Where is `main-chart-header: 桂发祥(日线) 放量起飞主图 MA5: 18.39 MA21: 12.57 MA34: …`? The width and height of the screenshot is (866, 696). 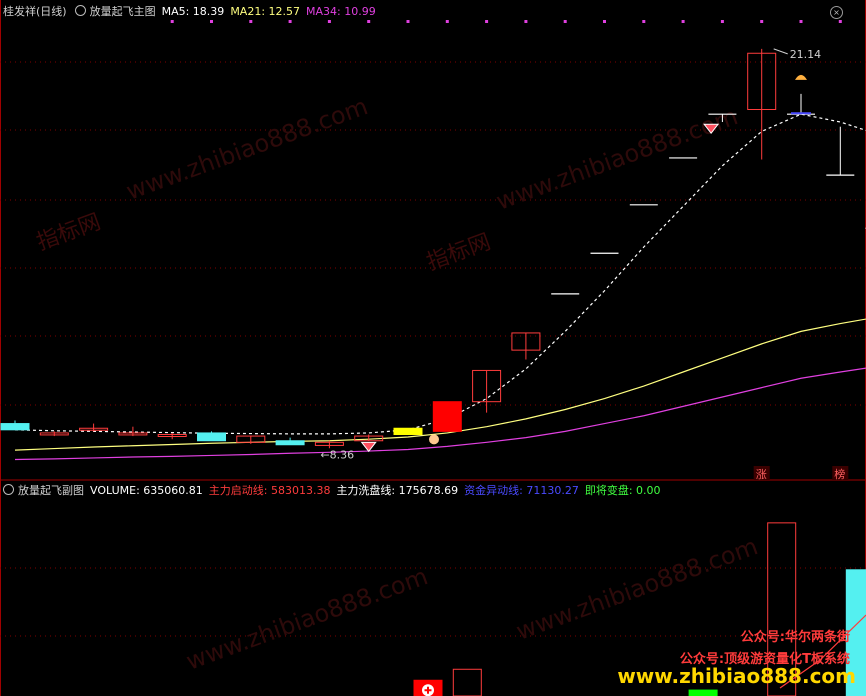
main-chart-header: 桂发祥(日线) 放量起飞主图 MA5: 18.39 MA21: 12.57 MA34: … is located at coordinates (192, 12).